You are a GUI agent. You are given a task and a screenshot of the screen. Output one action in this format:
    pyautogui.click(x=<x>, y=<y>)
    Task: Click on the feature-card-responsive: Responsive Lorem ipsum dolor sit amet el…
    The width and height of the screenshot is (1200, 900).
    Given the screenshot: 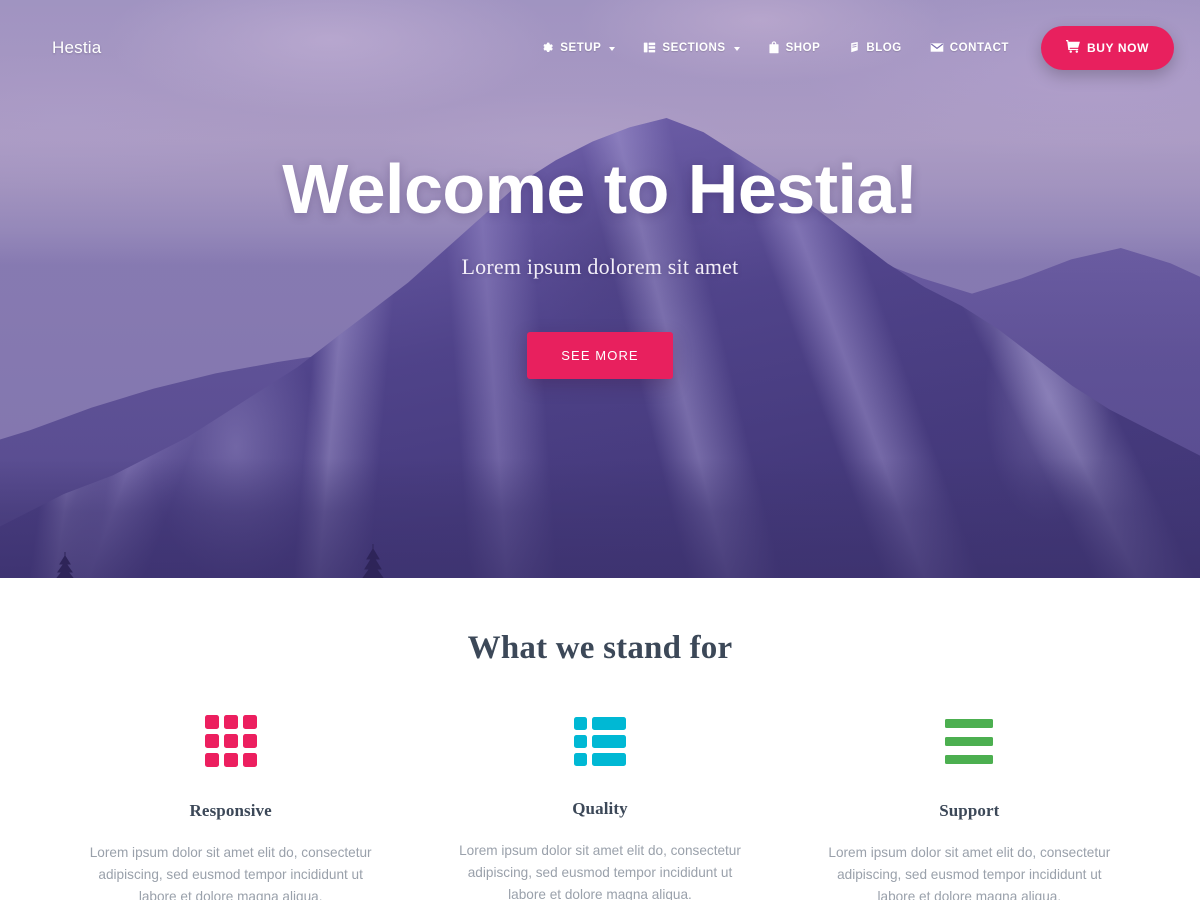 What is the action you would take?
    pyautogui.click(x=230, y=804)
    